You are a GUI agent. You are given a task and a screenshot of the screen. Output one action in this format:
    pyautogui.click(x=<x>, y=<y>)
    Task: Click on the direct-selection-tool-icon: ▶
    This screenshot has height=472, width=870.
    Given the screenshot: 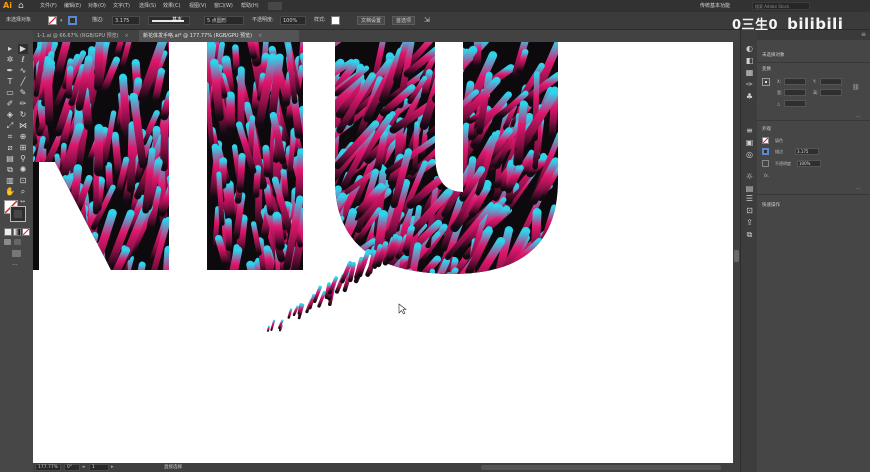 What is the action you would take?
    pyautogui.click(x=23, y=49)
    